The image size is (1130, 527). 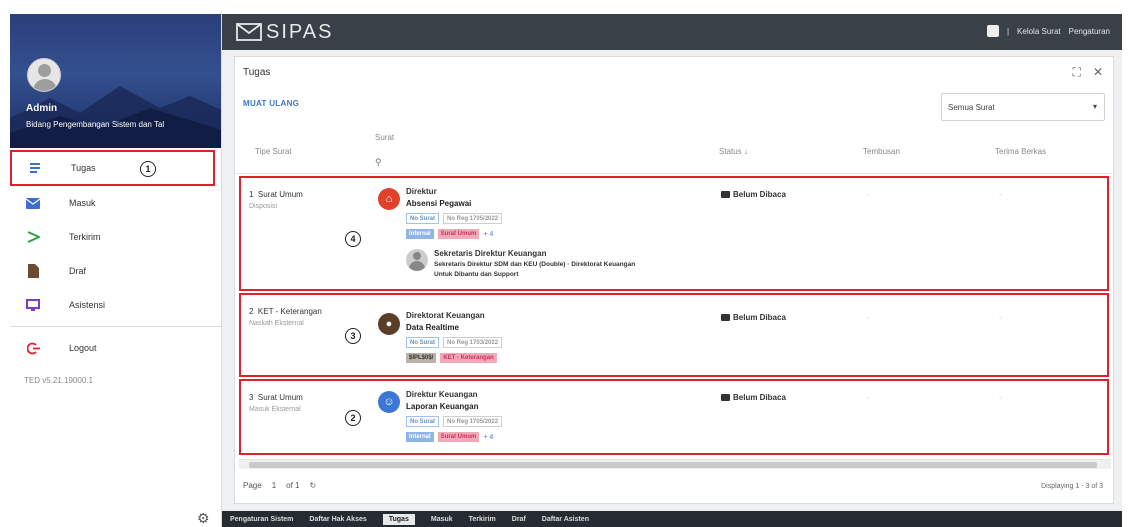 What do you see at coordinates (384, 137) in the screenshot?
I see `column-header-letter: Surat` at bounding box center [384, 137].